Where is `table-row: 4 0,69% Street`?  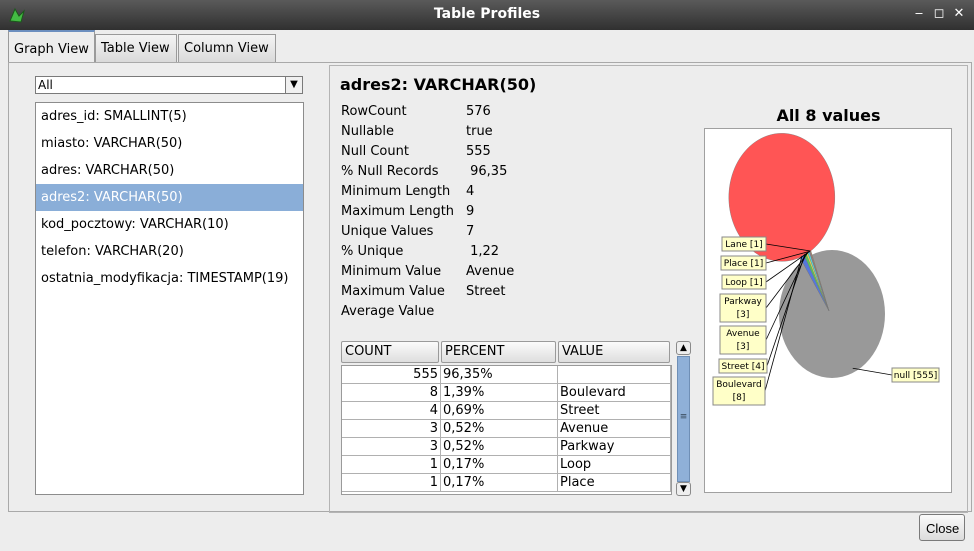
table-row: 4 0,69% Street is located at coordinates (506, 411).